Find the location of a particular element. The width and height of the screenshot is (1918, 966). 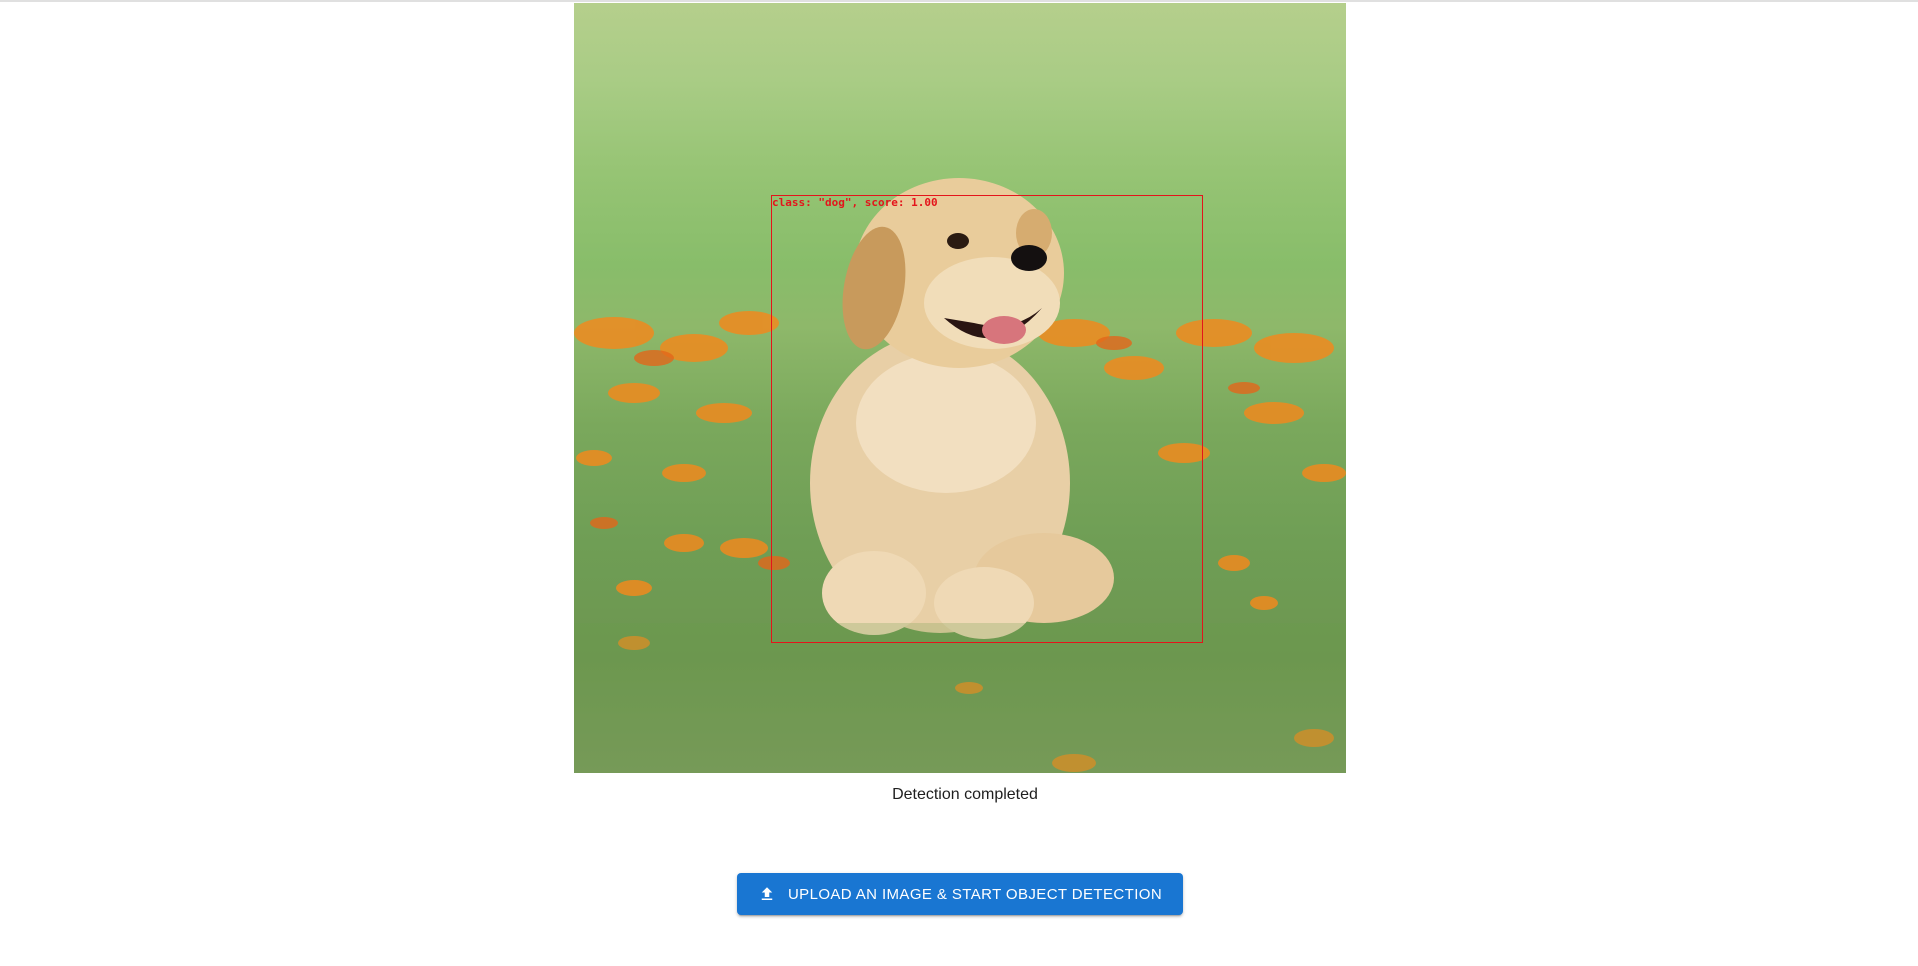

top-divider is located at coordinates (959, 1).